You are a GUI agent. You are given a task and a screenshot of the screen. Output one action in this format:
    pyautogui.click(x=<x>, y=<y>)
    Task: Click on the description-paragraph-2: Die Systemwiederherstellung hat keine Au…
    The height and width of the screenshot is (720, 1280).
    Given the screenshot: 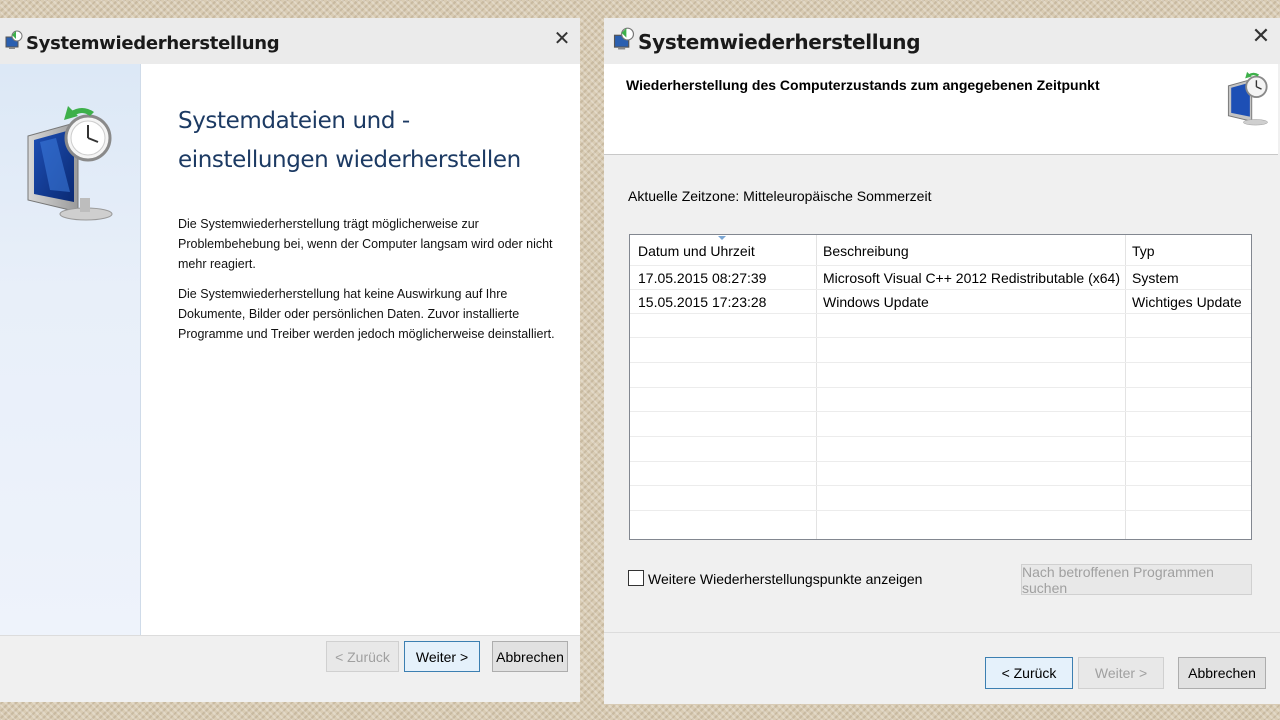 What is the action you would take?
    pyautogui.click(x=366, y=314)
    